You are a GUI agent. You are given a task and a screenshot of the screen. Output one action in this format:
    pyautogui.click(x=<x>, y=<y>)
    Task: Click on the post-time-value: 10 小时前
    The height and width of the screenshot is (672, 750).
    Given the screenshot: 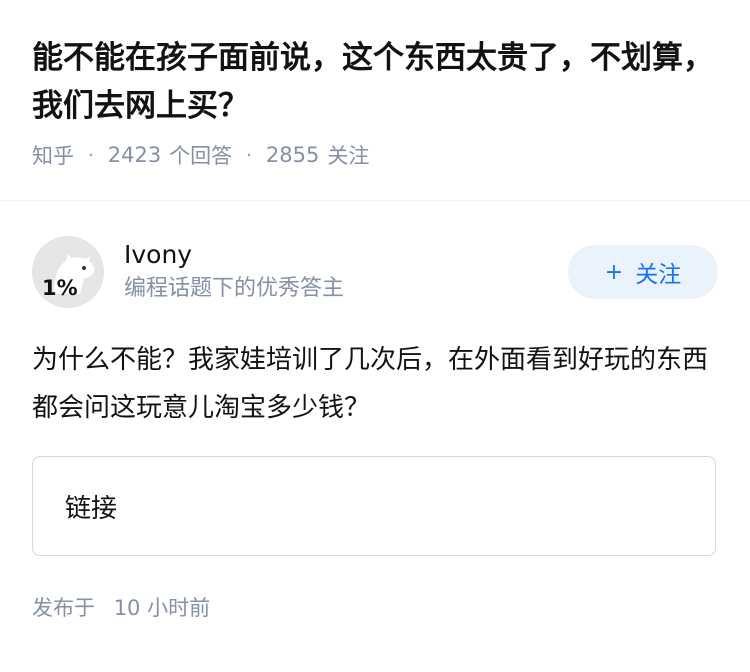 What is the action you would take?
    pyautogui.click(x=162, y=608)
    